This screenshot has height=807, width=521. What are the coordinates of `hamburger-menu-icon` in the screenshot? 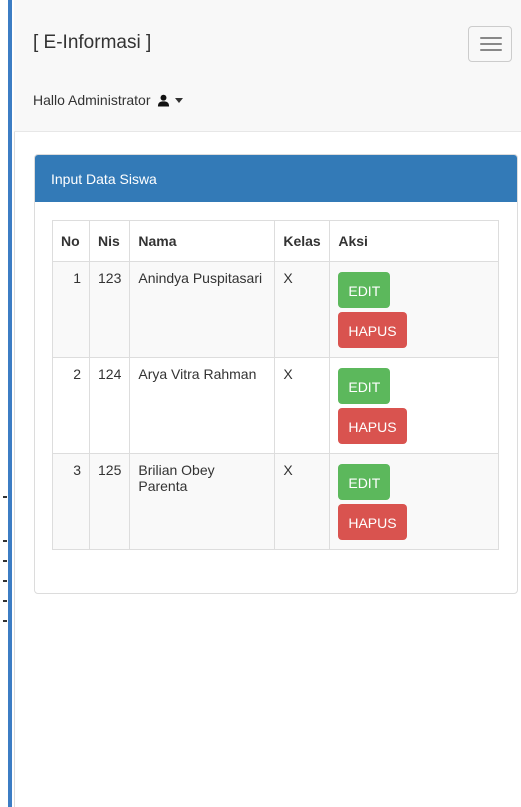 It's located at (490, 44).